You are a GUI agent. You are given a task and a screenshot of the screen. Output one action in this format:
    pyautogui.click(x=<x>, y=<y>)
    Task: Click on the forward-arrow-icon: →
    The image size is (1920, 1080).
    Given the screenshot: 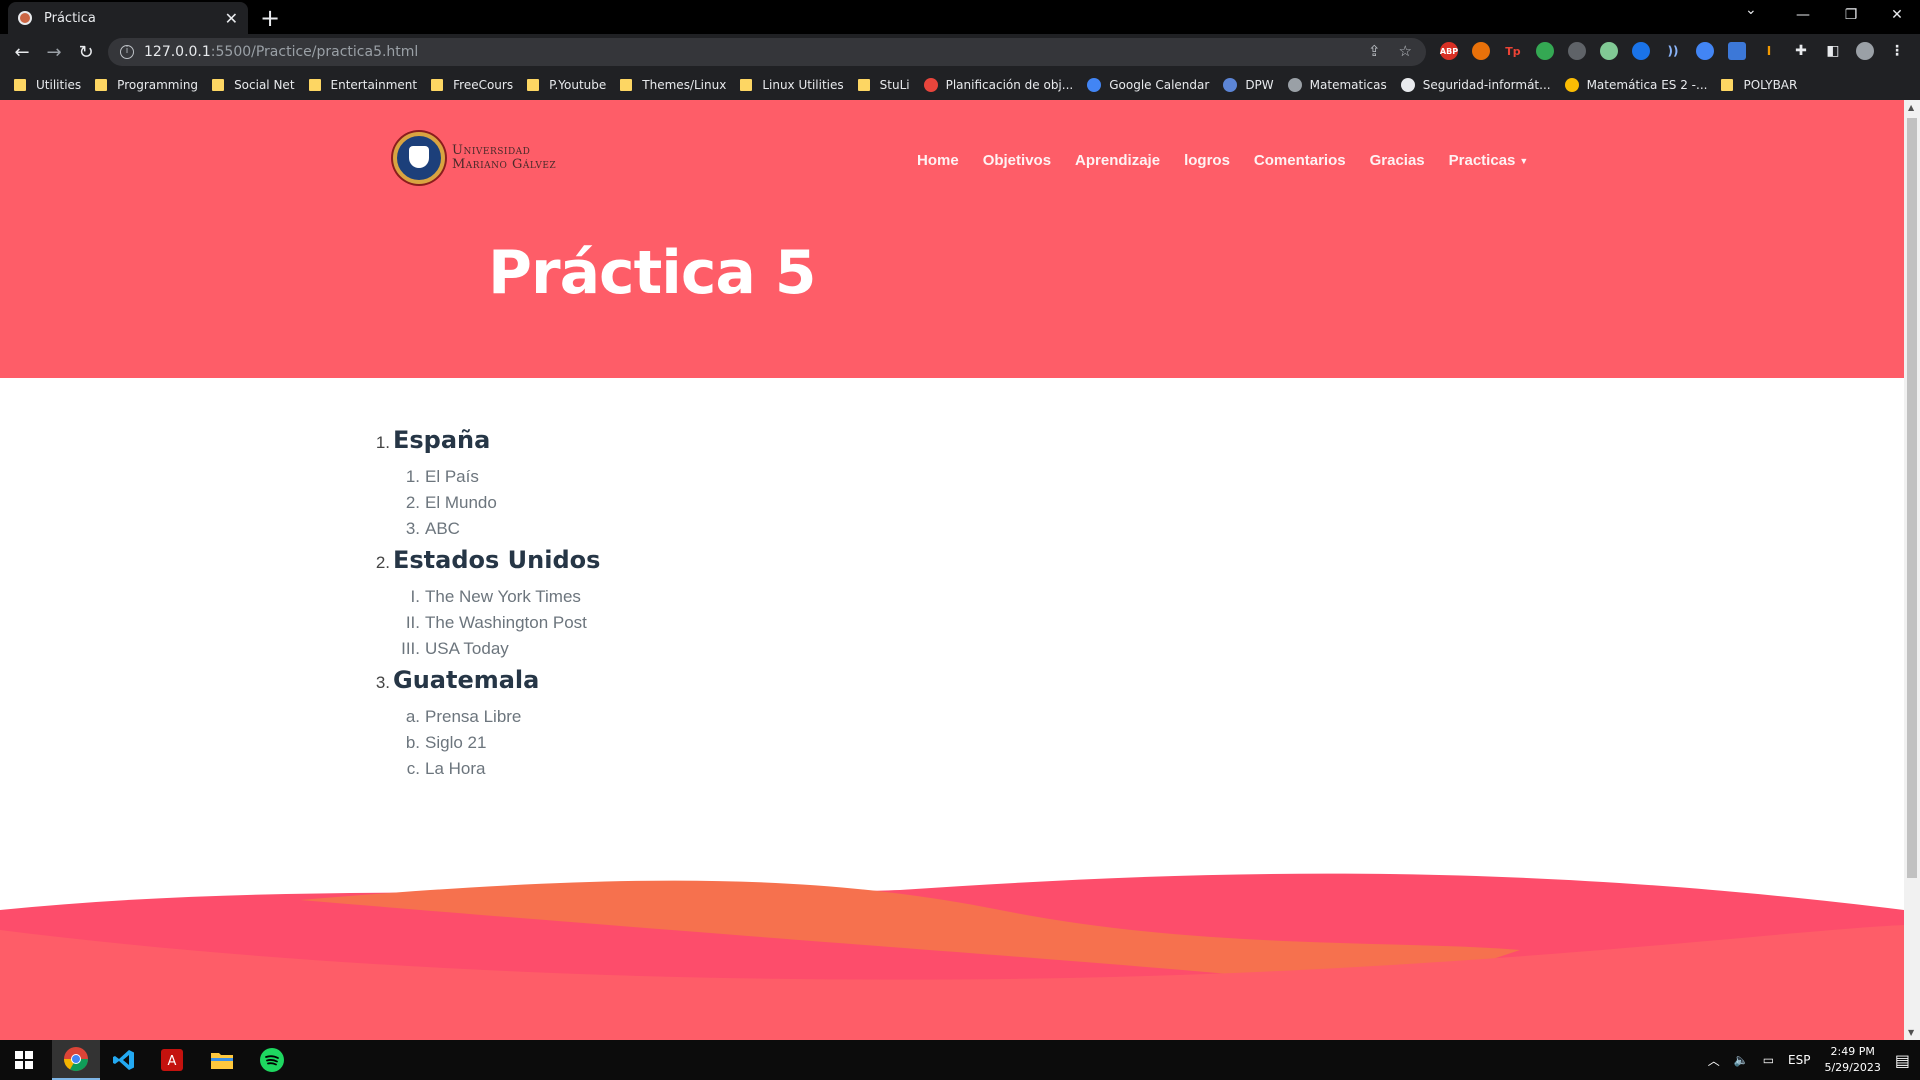 What is the action you would take?
    pyautogui.click(x=54, y=52)
    